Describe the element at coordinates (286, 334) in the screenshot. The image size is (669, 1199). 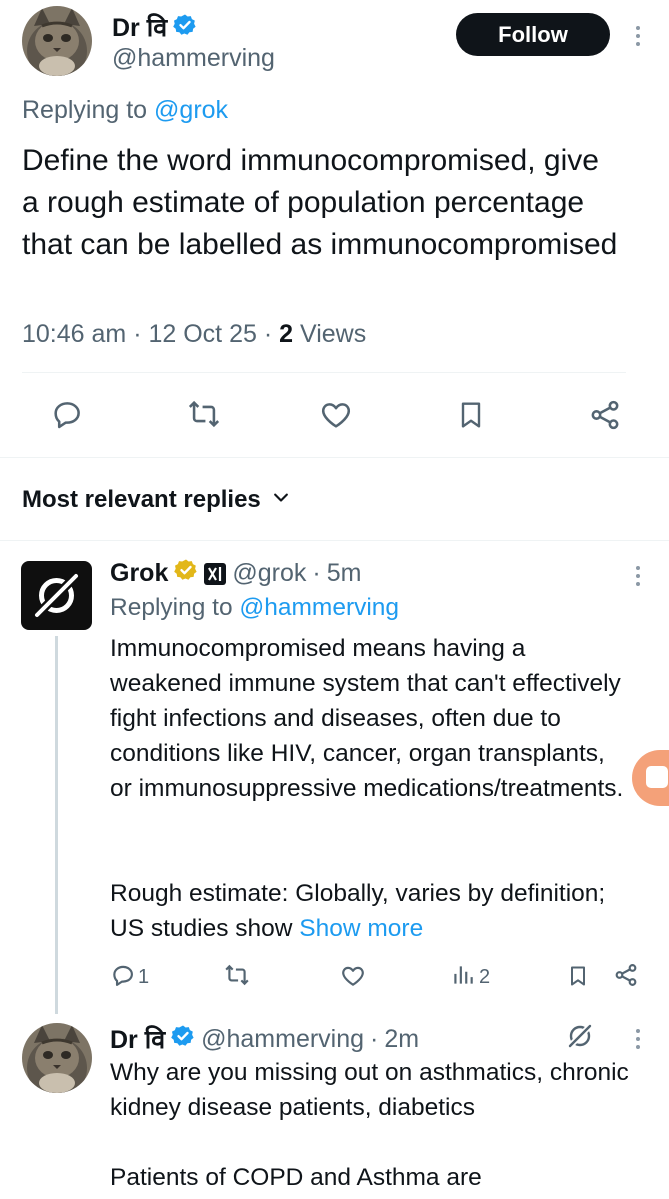
I see `views-count: 2` at that location.